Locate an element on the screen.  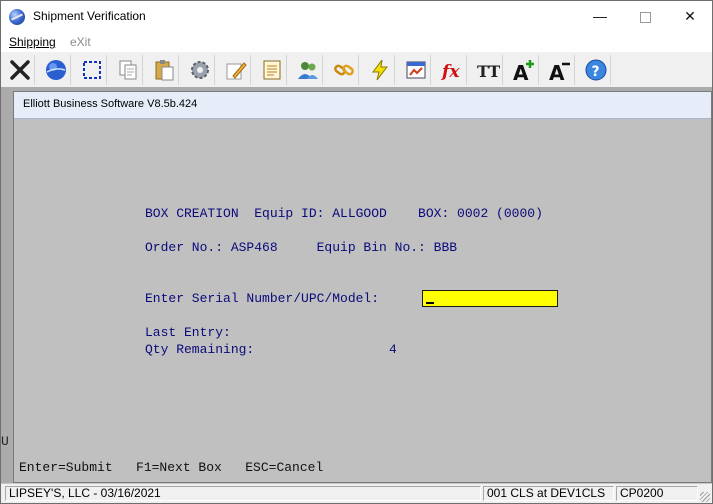
edit-pencil-icon is located at coordinates (236, 71).